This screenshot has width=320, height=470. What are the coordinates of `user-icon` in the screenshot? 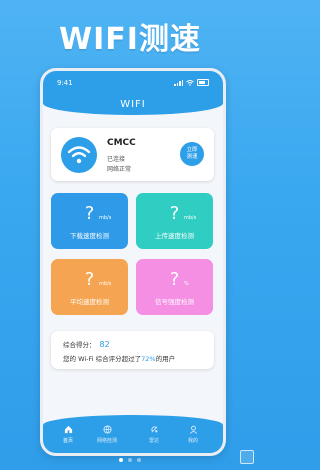 It's located at (193, 429).